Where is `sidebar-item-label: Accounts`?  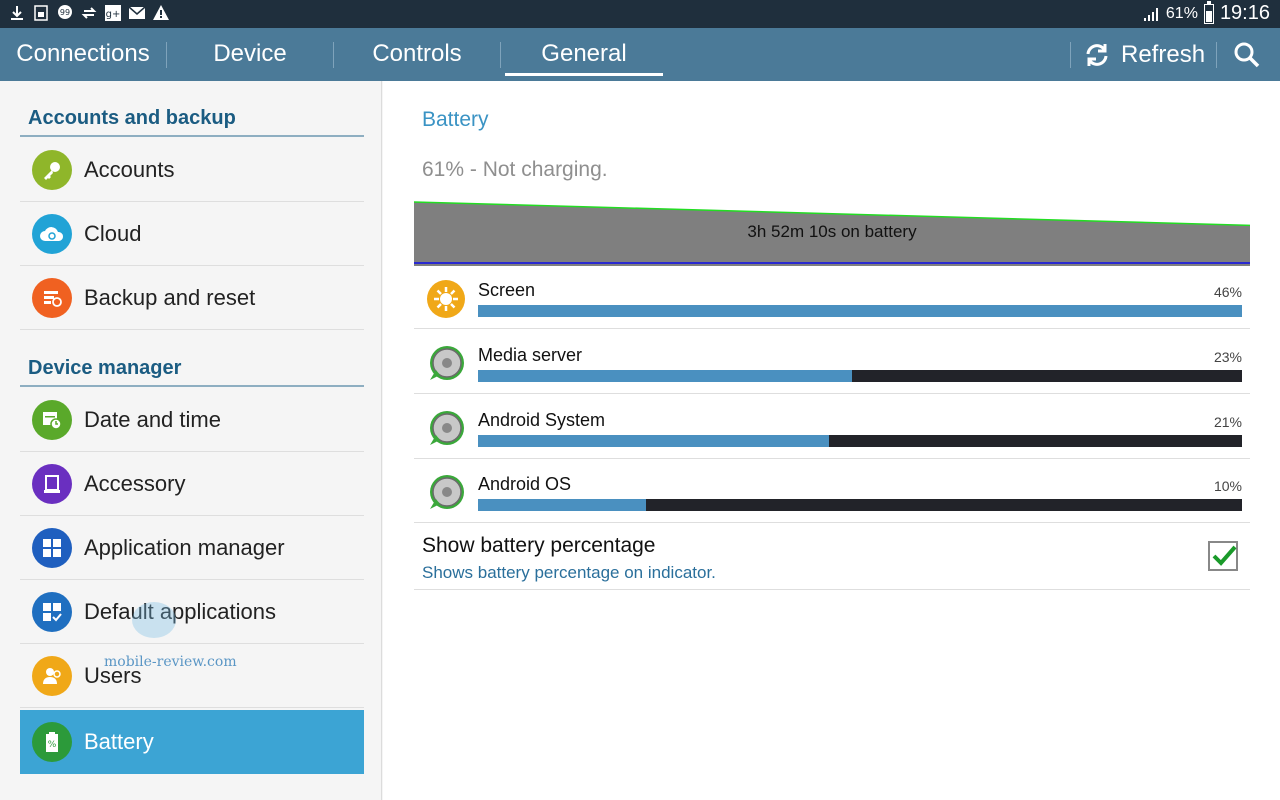 sidebar-item-label: Accounts is located at coordinates (129, 169).